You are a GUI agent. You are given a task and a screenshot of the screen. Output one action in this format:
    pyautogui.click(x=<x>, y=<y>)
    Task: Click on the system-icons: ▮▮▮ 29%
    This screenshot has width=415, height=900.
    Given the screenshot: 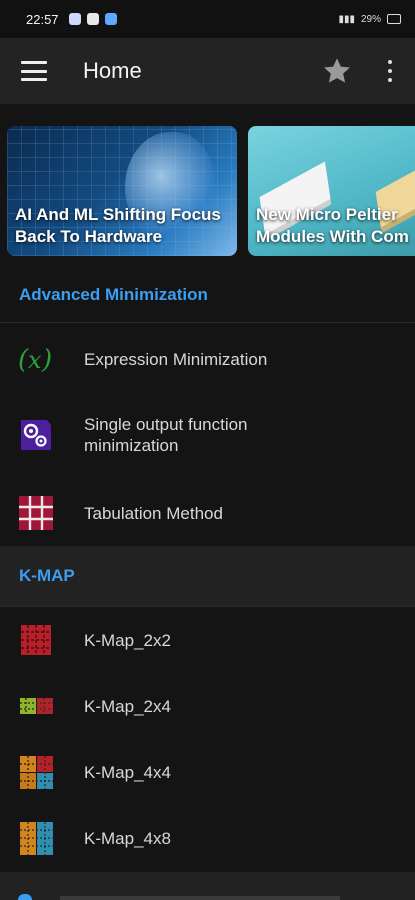 What is the action you would take?
    pyautogui.click(x=369, y=19)
    